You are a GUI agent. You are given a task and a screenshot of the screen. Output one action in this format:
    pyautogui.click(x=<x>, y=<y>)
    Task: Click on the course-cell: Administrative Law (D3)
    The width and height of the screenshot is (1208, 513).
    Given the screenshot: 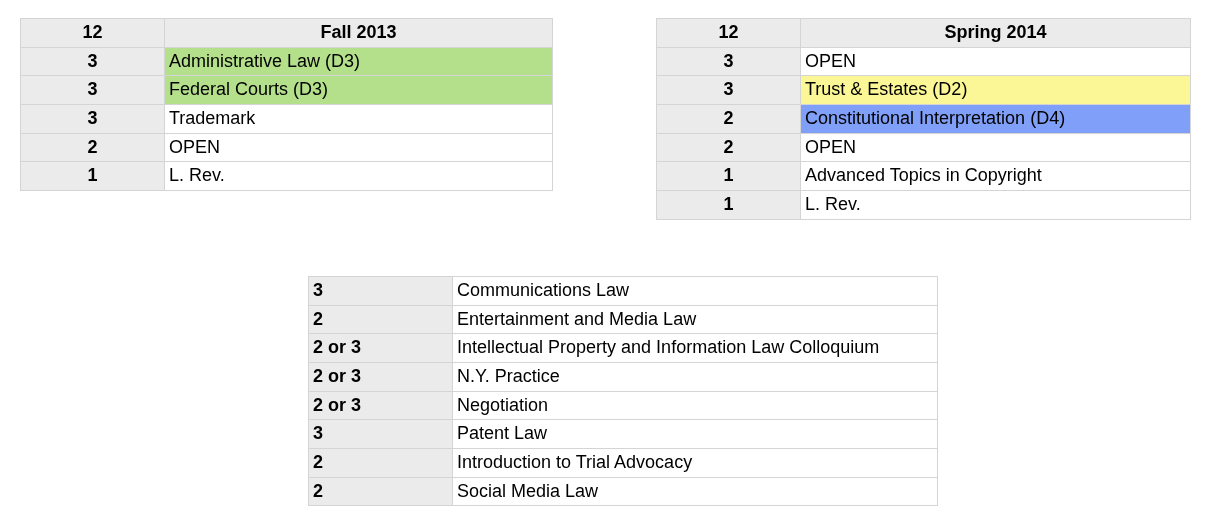 What is the action you would take?
    pyautogui.click(x=359, y=62)
    